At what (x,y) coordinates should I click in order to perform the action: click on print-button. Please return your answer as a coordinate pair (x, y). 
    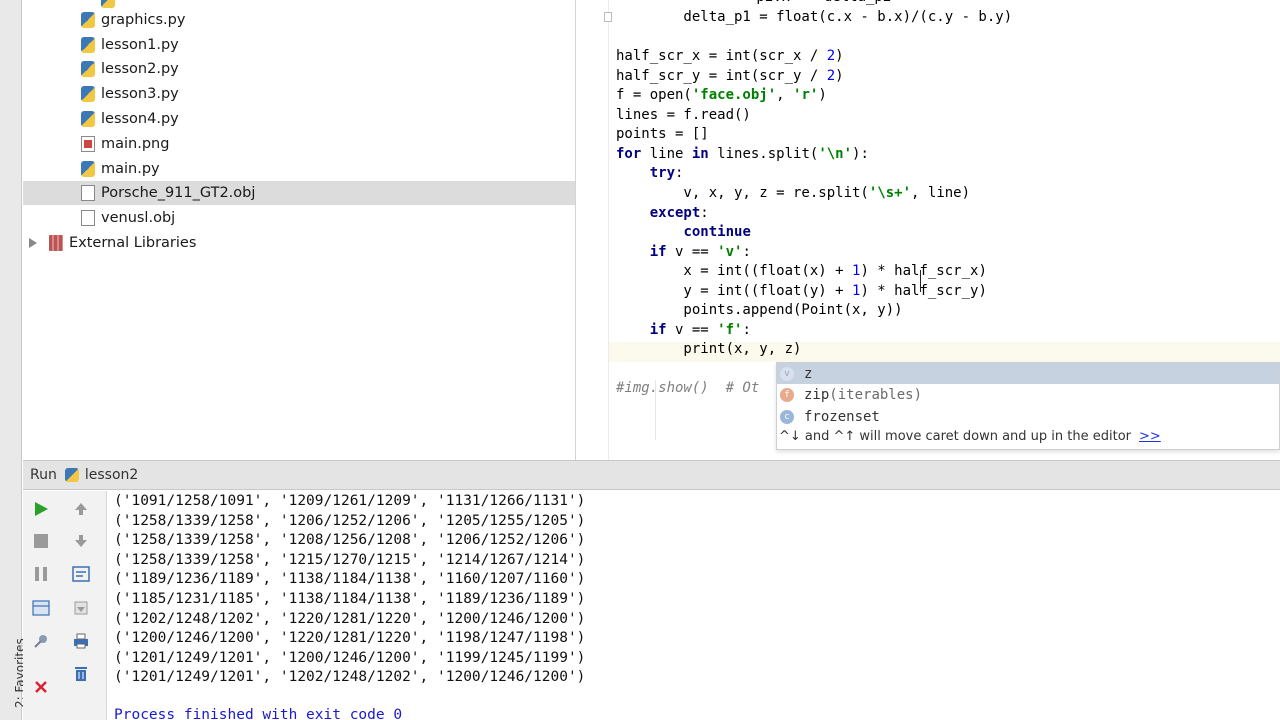
    Looking at the image, I should click on (81, 641).